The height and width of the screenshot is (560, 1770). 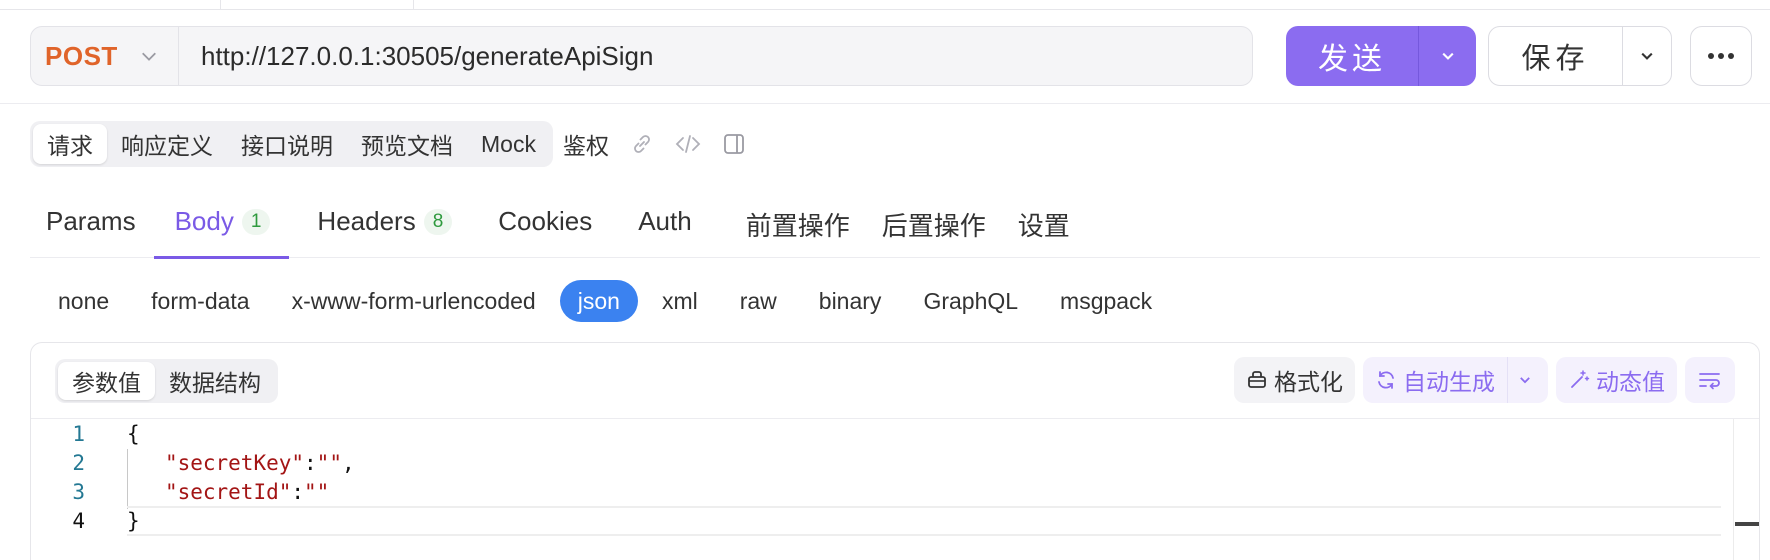 I want to click on section-segment-group: 请求 响应定义 接口说明 预览文档 Mock, so click(x=291, y=144).